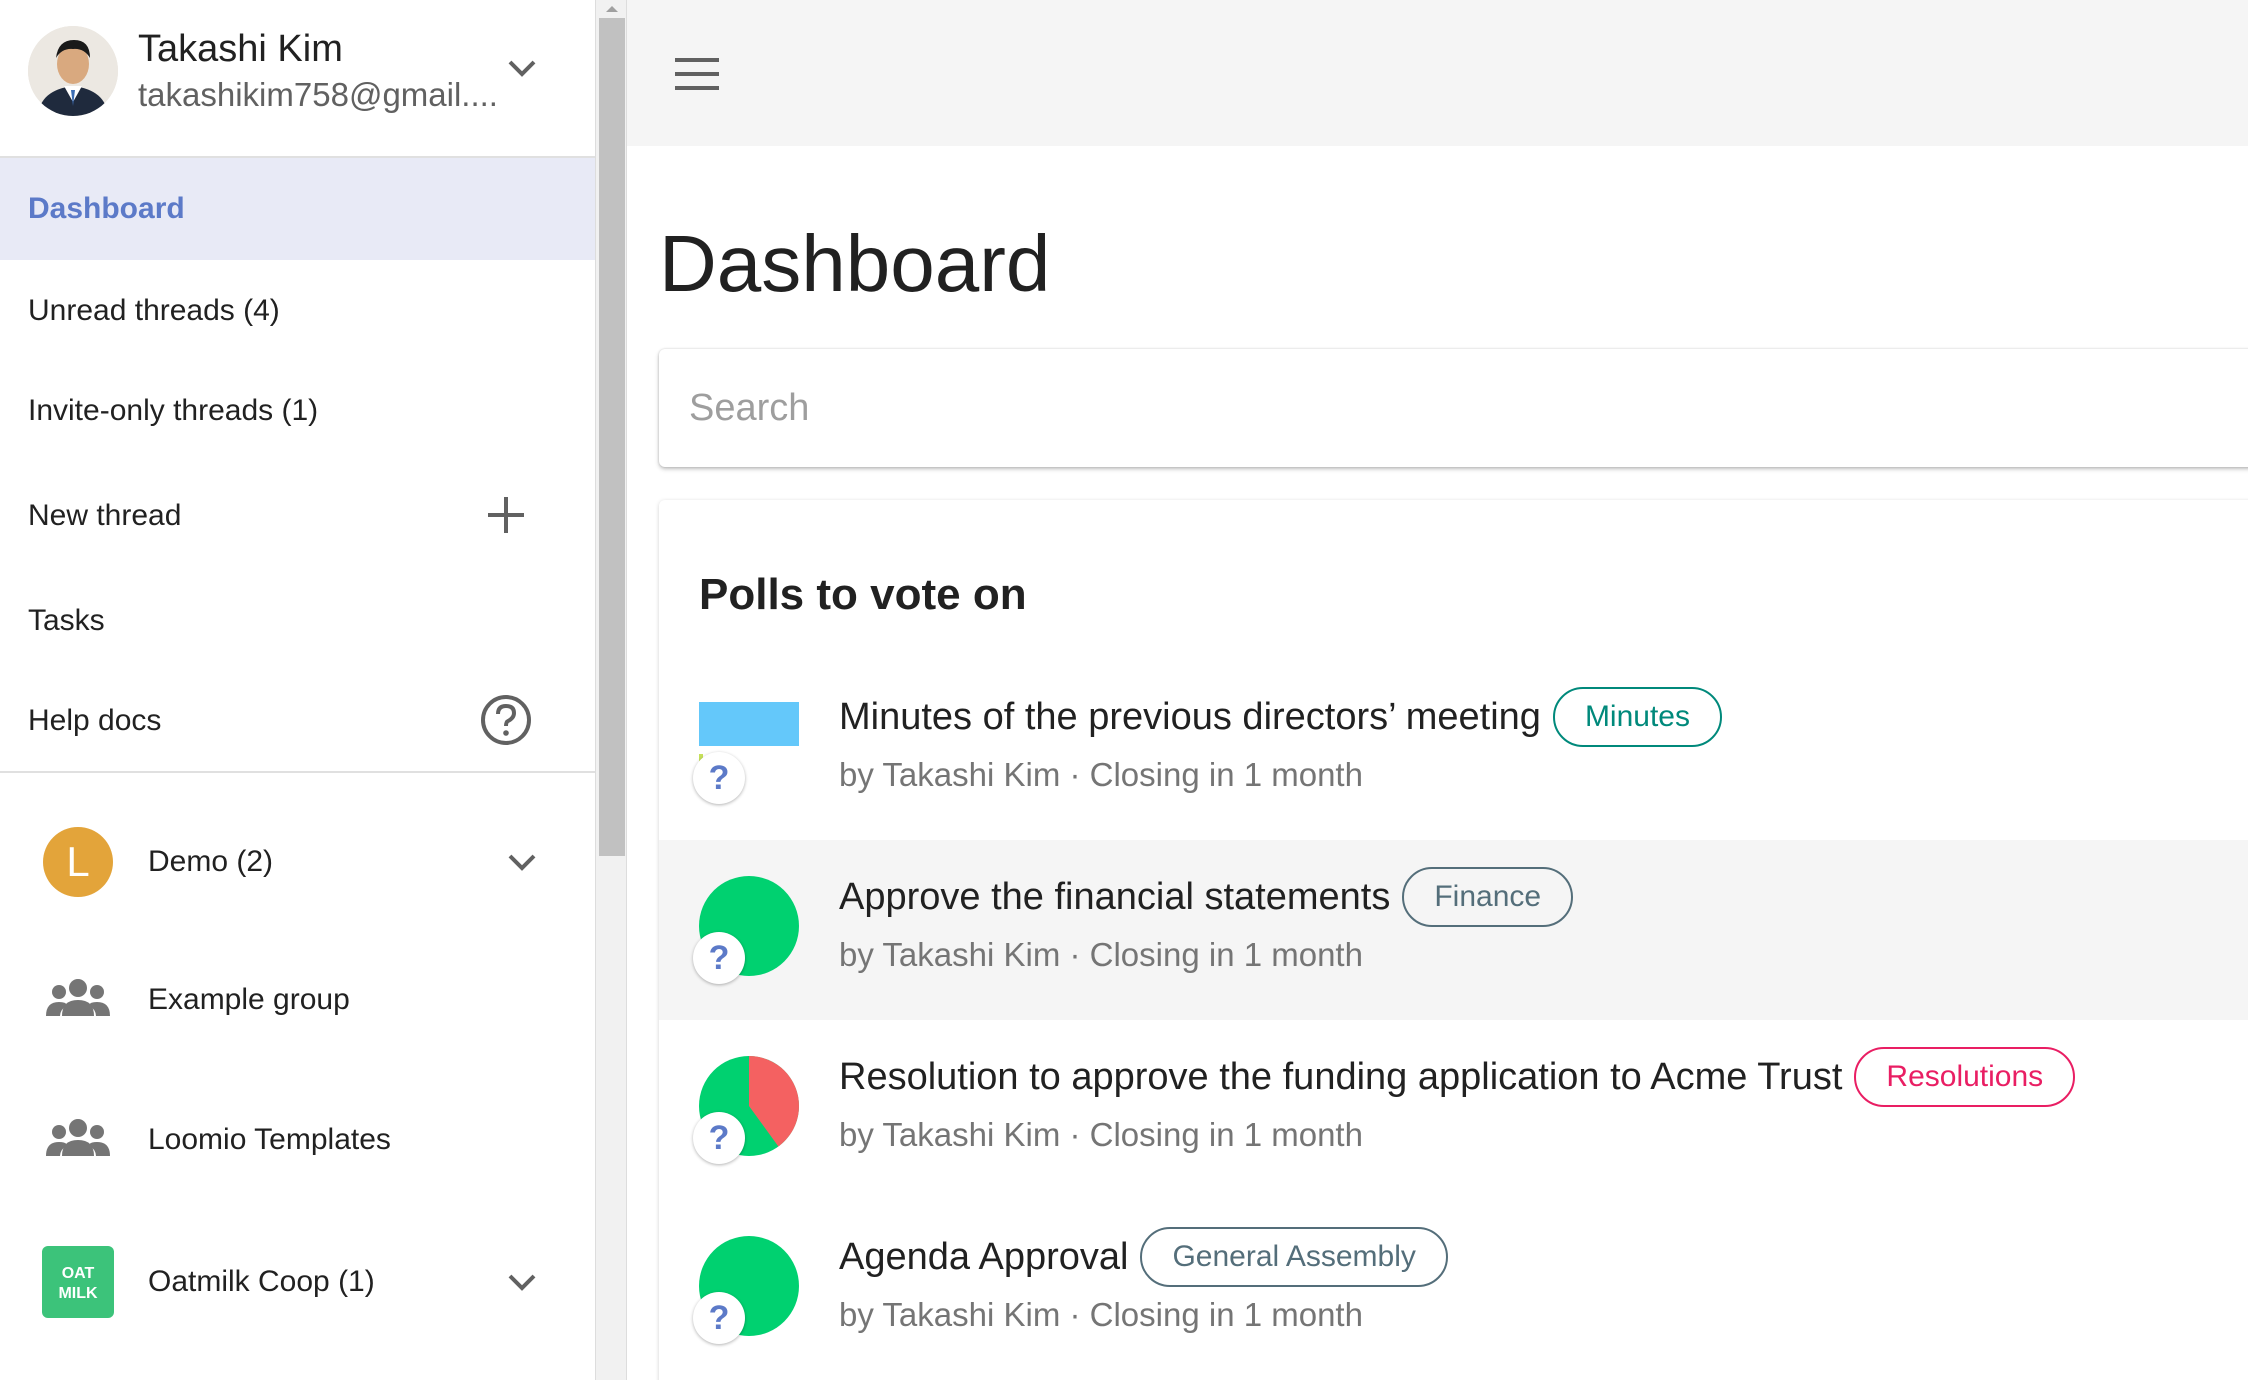 Image resolution: width=2248 pixels, height=1380 pixels. I want to click on letter-avatar-letter: L, so click(77, 861).